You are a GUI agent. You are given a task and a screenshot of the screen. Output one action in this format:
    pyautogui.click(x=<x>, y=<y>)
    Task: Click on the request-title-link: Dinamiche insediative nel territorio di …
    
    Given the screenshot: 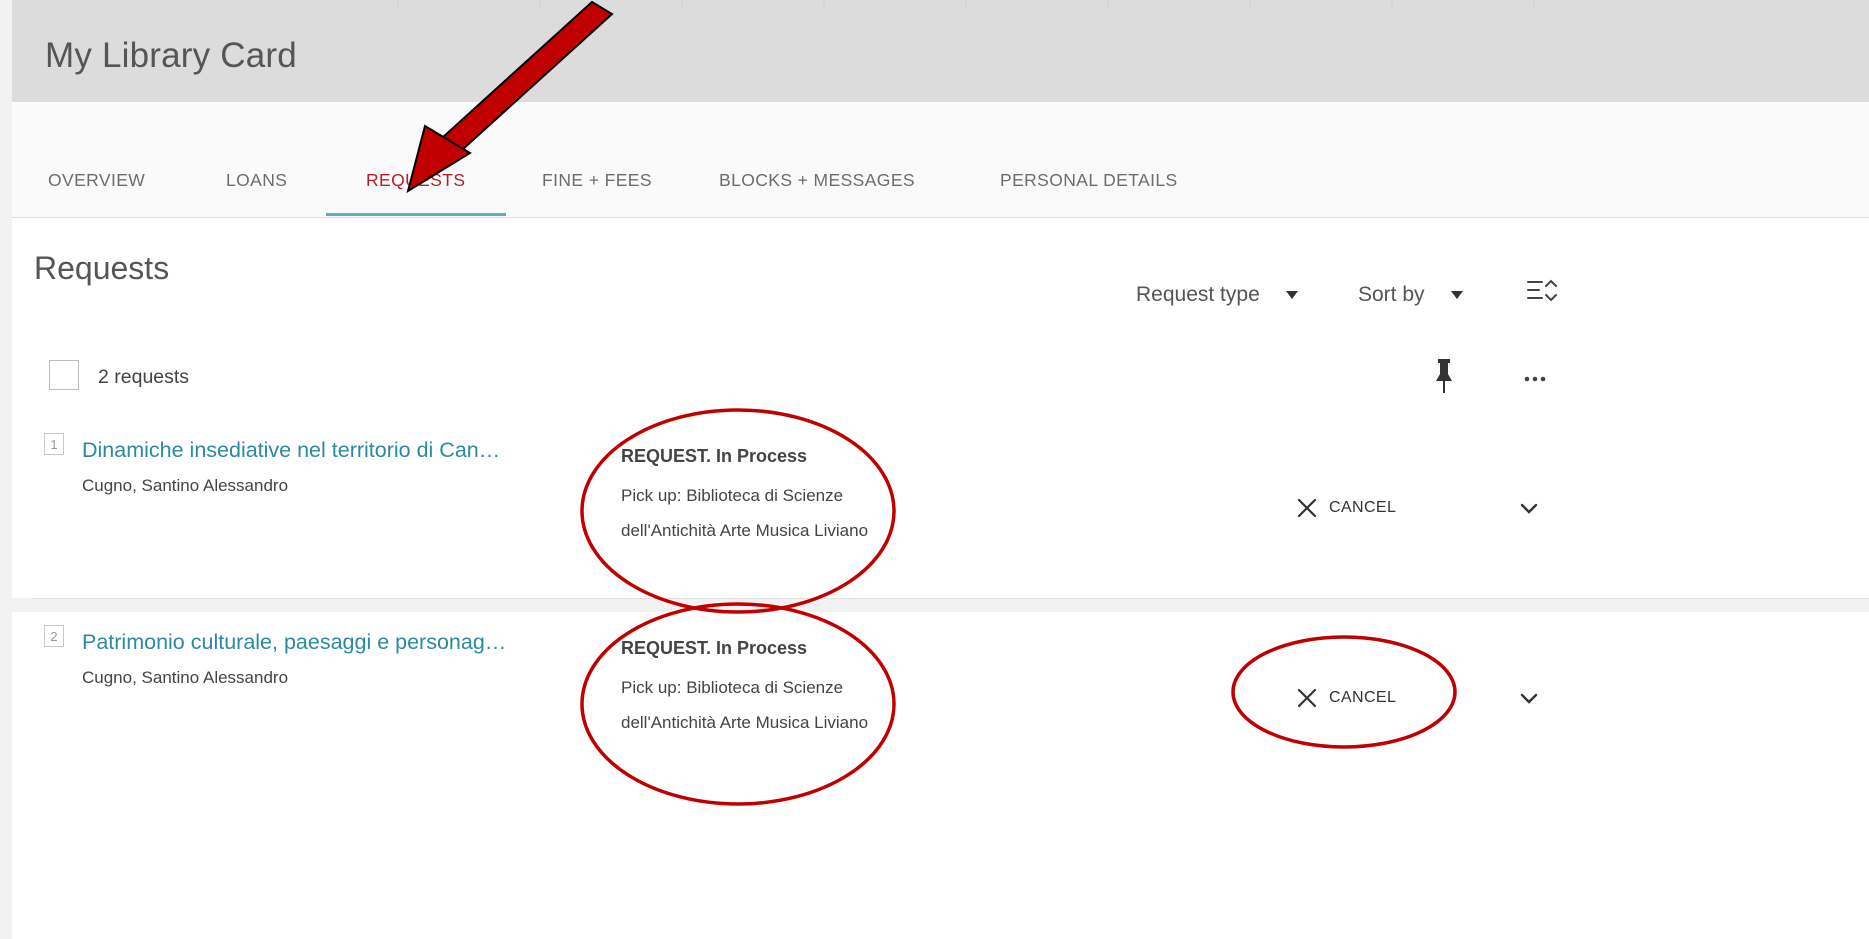 What is the action you would take?
    pyautogui.click(x=291, y=450)
    